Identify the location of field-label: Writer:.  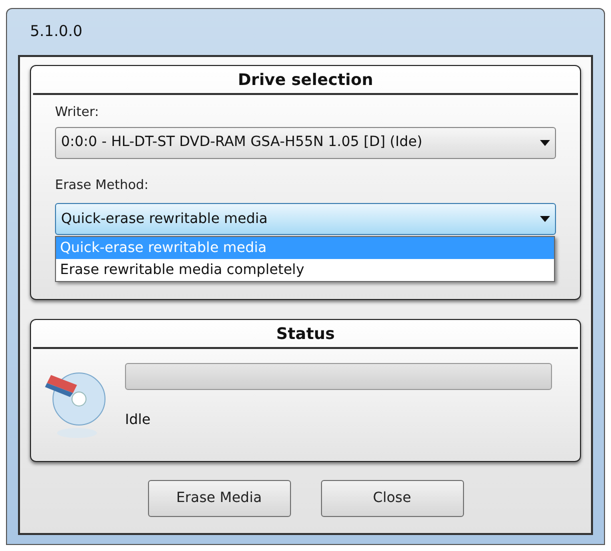
(77, 113).